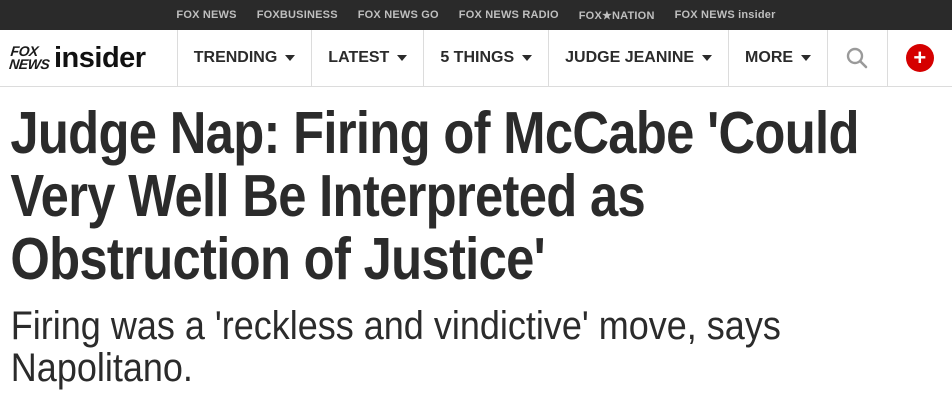 The height and width of the screenshot is (413, 952). I want to click on nav-more: MORE, so click(777, 58).